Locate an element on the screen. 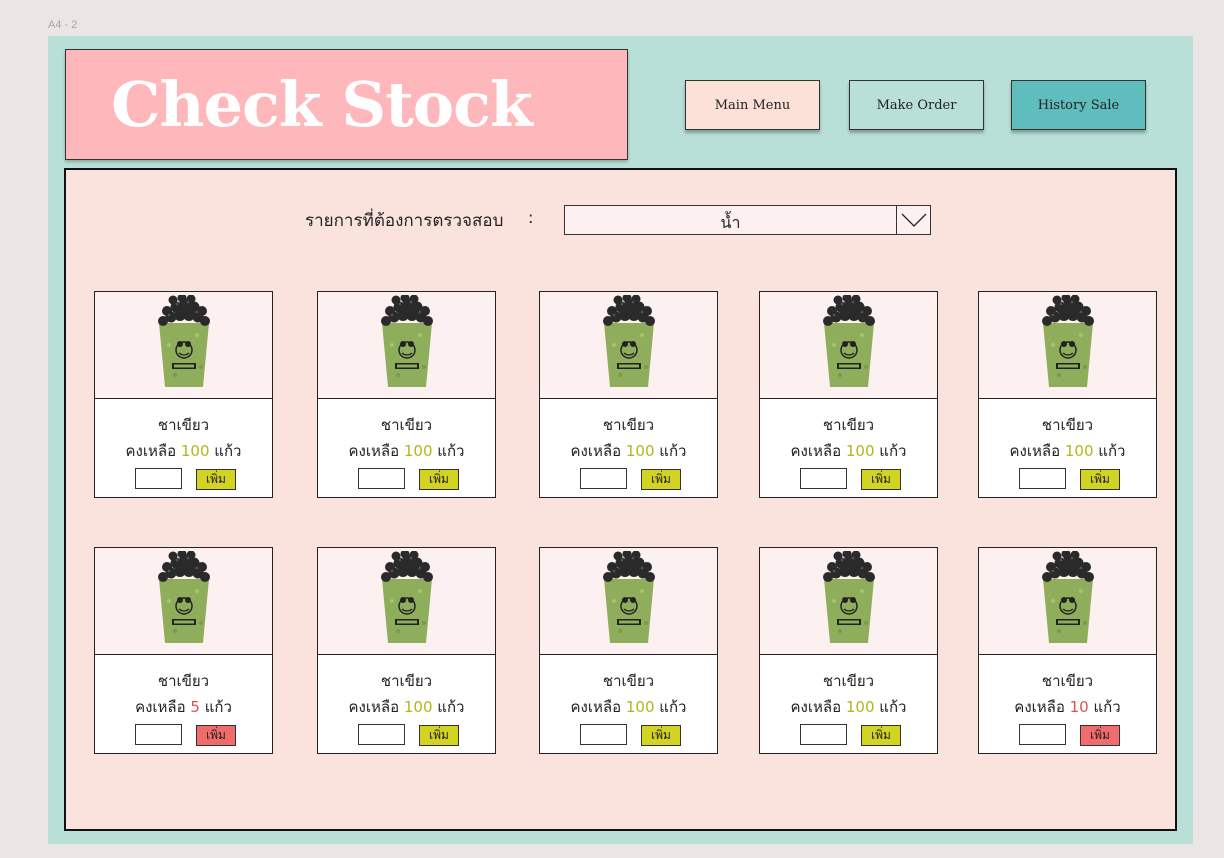 The height and width of the screenshot is (858, 1224). history-sale-button: History Sale is located at coordinates (1078, 105).